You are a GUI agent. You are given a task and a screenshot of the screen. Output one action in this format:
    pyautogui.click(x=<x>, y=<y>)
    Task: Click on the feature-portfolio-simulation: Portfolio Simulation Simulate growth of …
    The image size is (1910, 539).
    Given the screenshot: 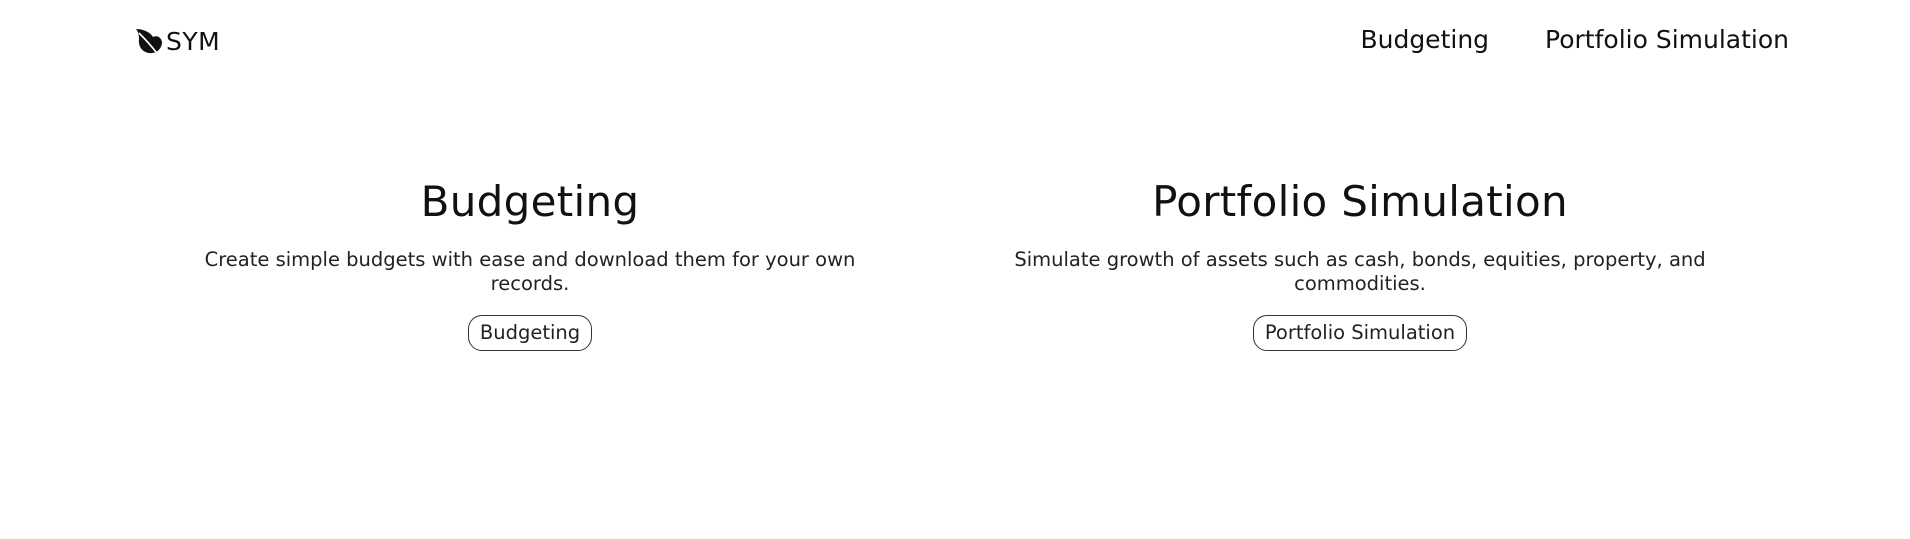 What is the action you would take?
    pyautogui.click(x=1360, y=261)
    